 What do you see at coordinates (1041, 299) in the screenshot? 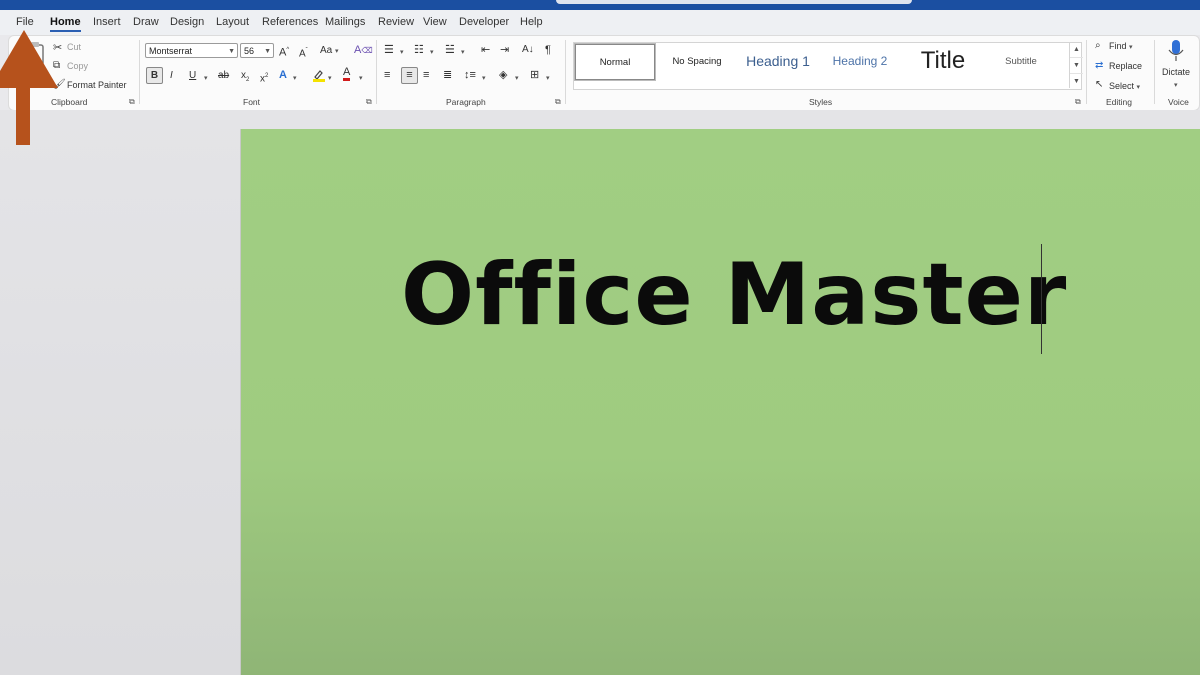
I see `text-cursor` at bounding box center [1041, 299].